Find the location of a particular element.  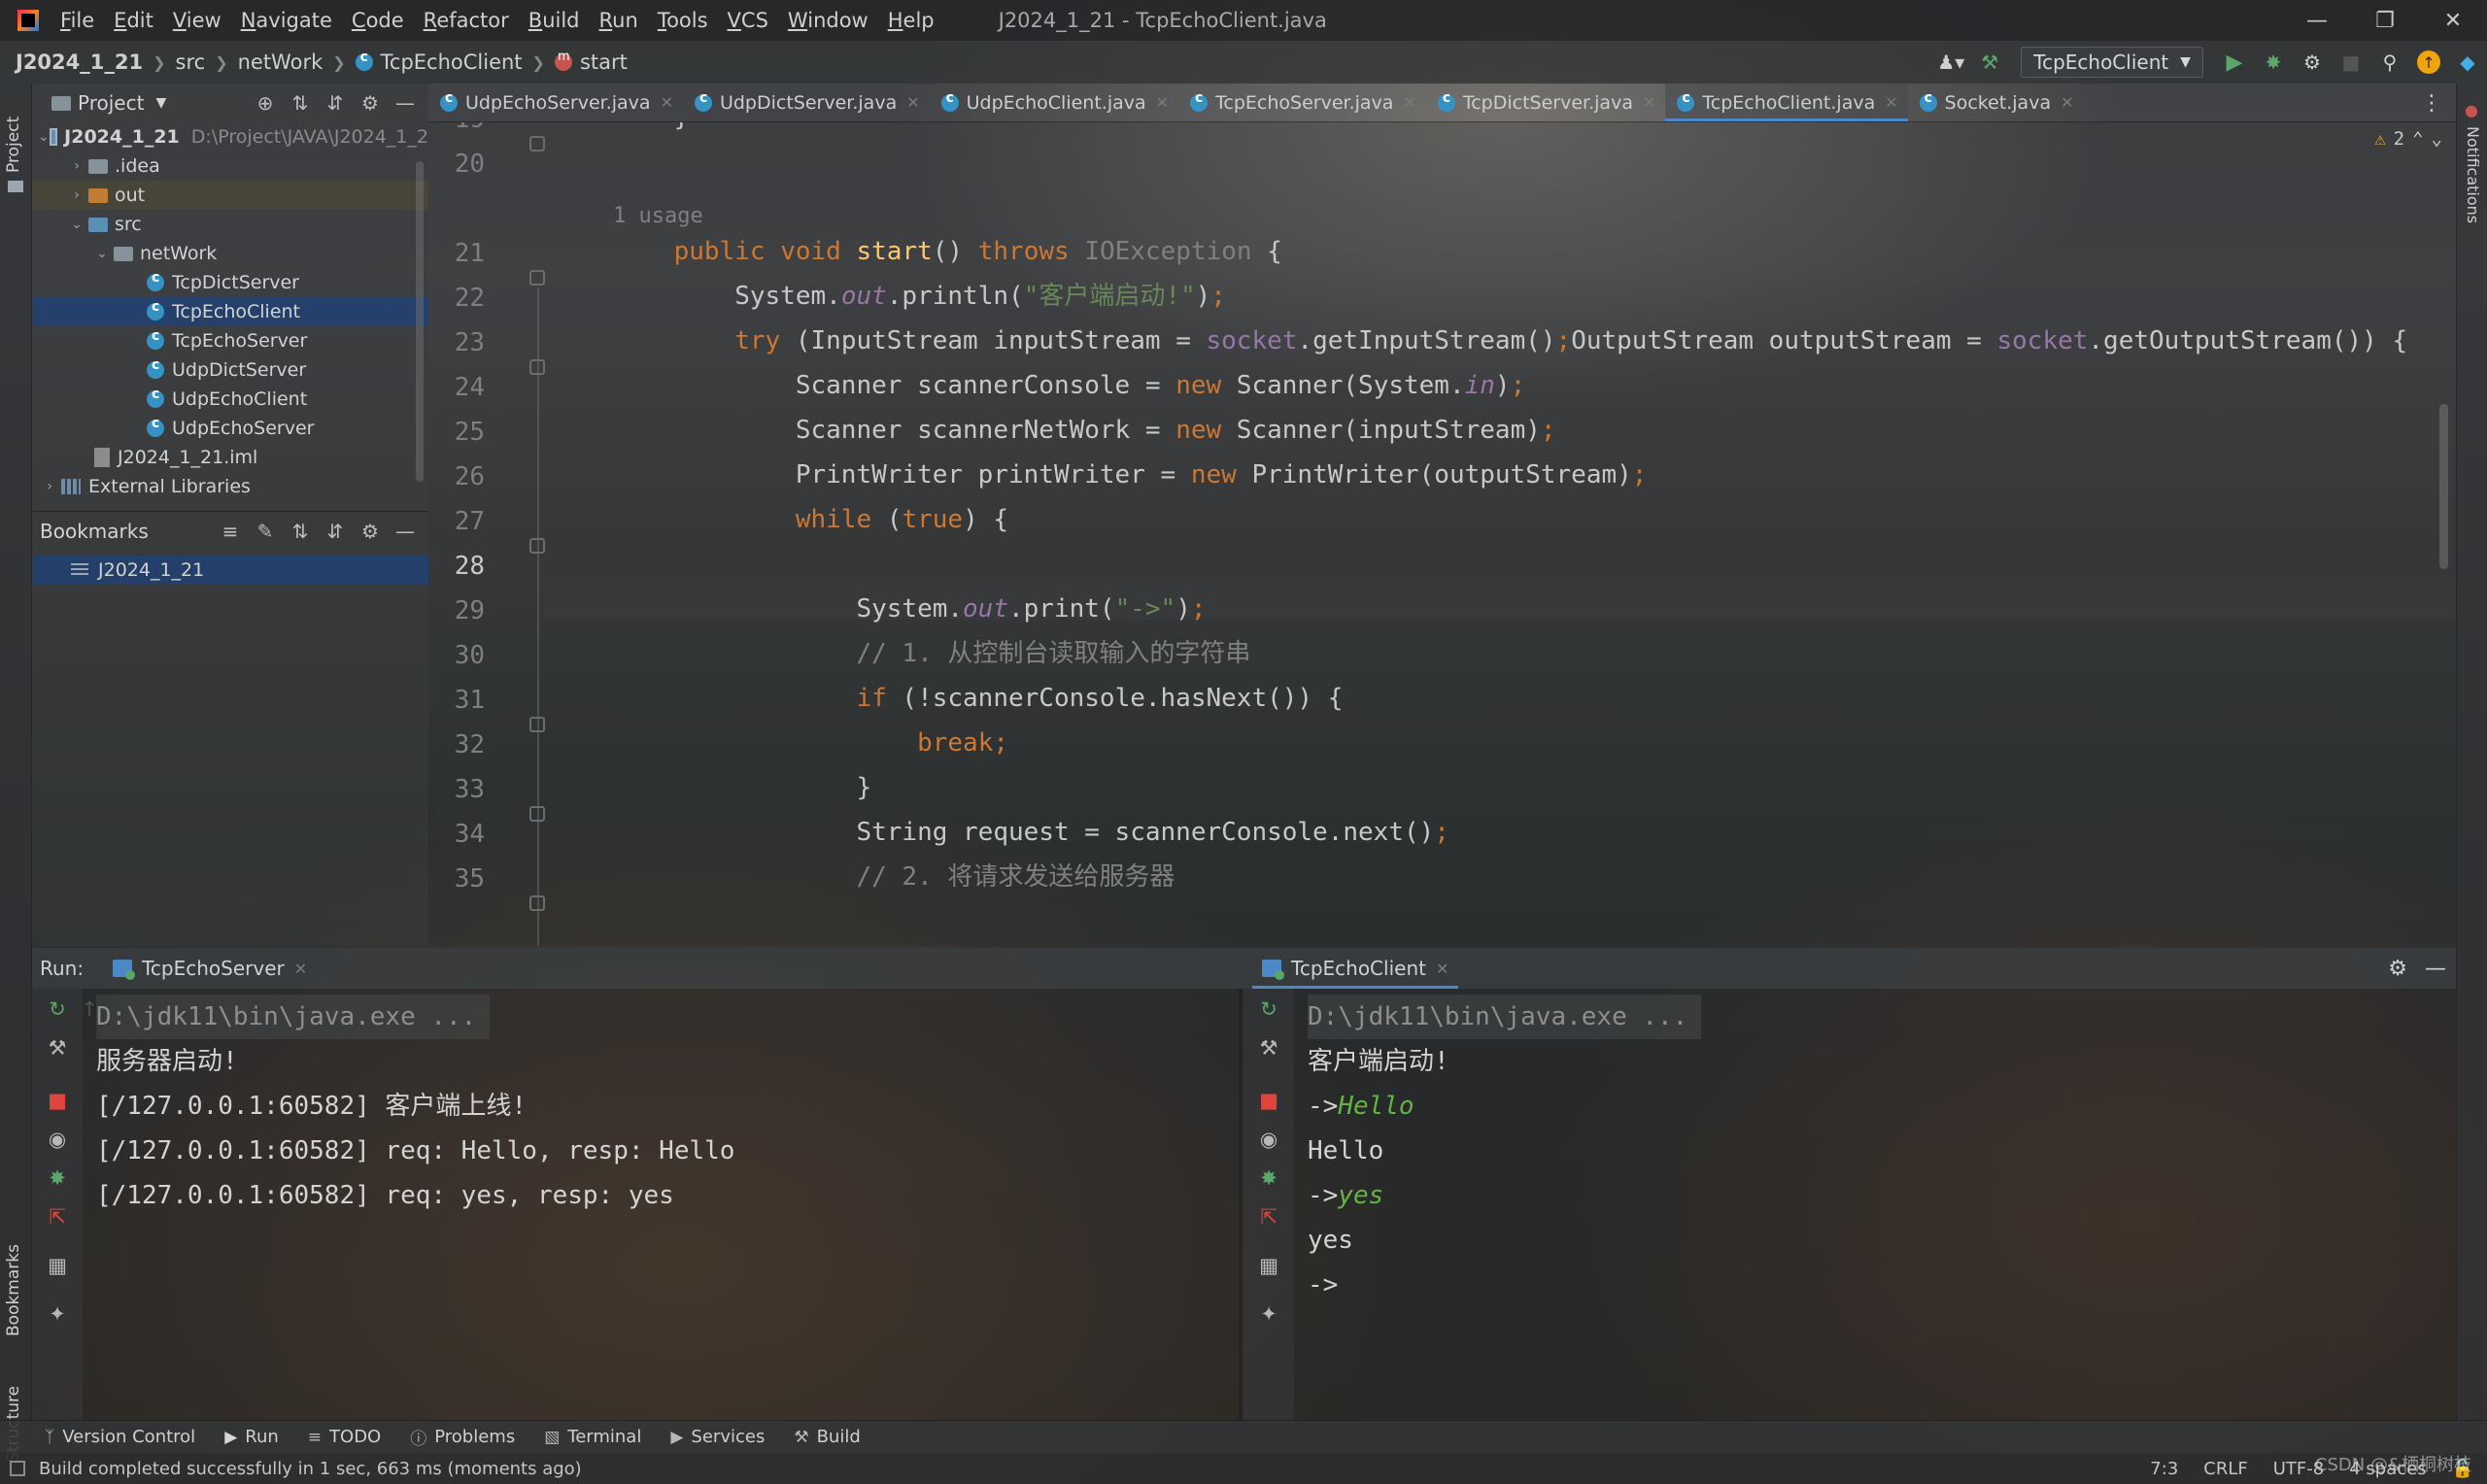

project-panel-title: Project is located at coordinates (111, 103).